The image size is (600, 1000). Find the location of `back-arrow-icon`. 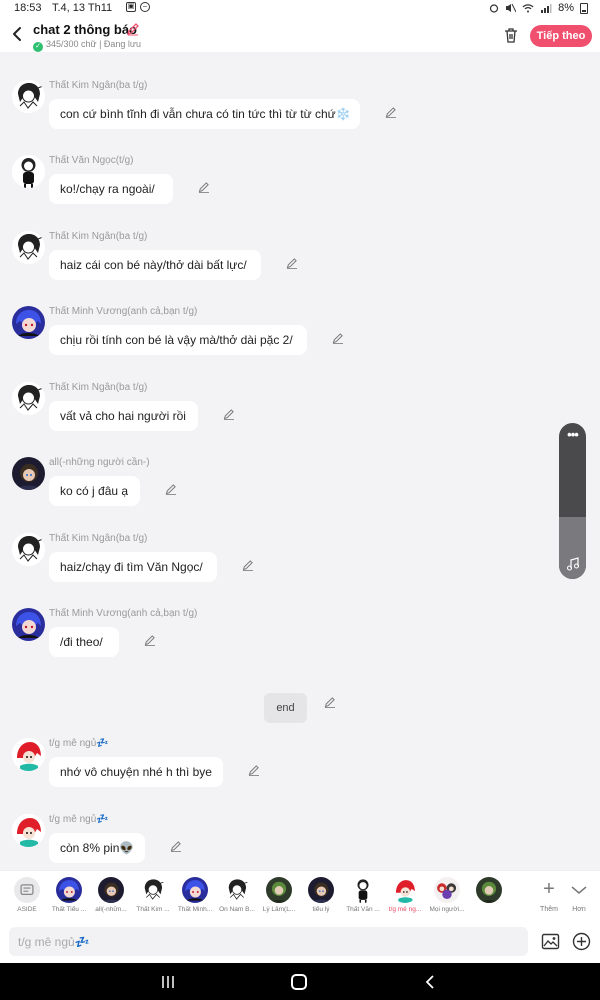

back-arrow-icon is located at coordinates (17, 34).